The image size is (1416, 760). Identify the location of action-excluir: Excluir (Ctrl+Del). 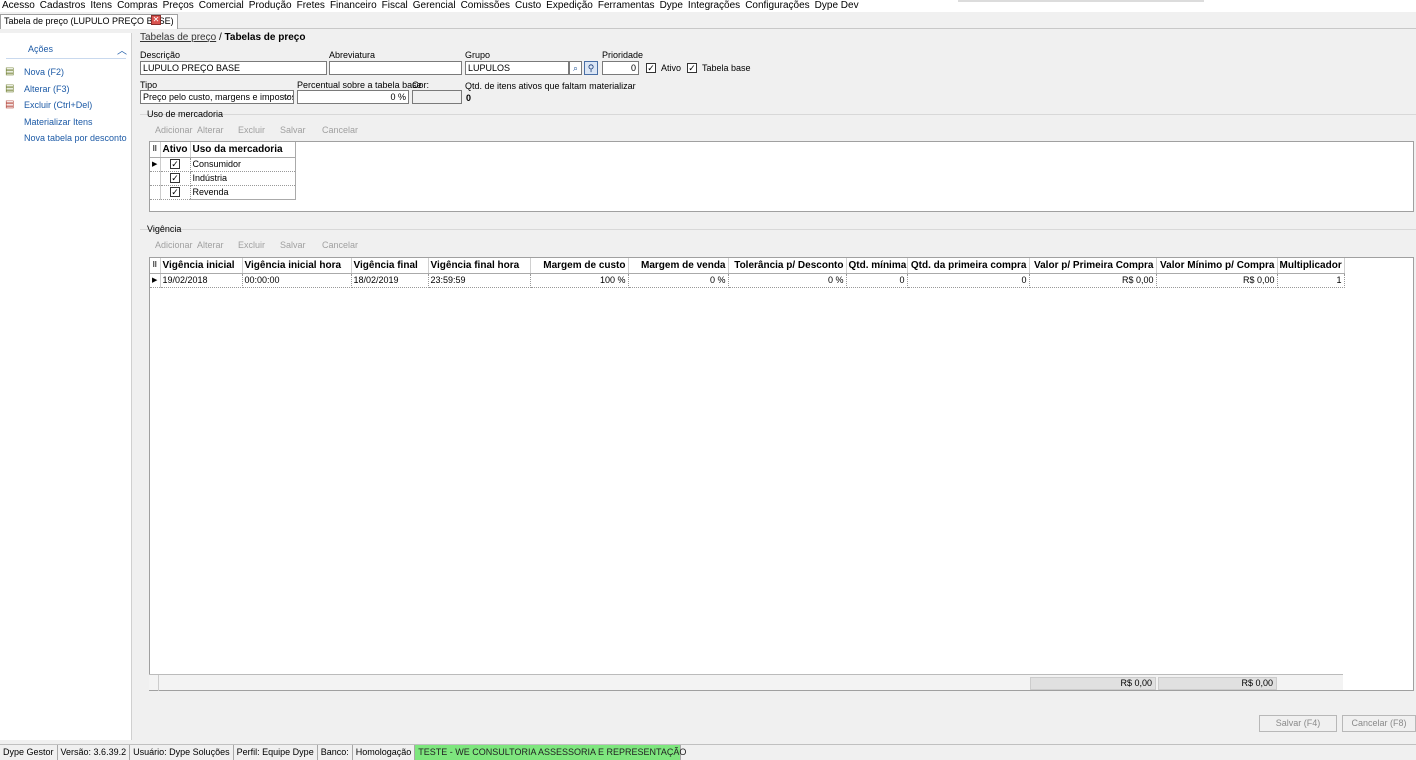
(58, 105).